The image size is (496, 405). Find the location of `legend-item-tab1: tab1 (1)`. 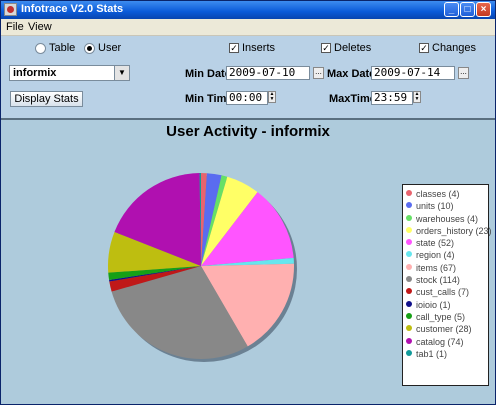

legend-item-tab1: tab1 (1) is located at coordinates (447, 354).